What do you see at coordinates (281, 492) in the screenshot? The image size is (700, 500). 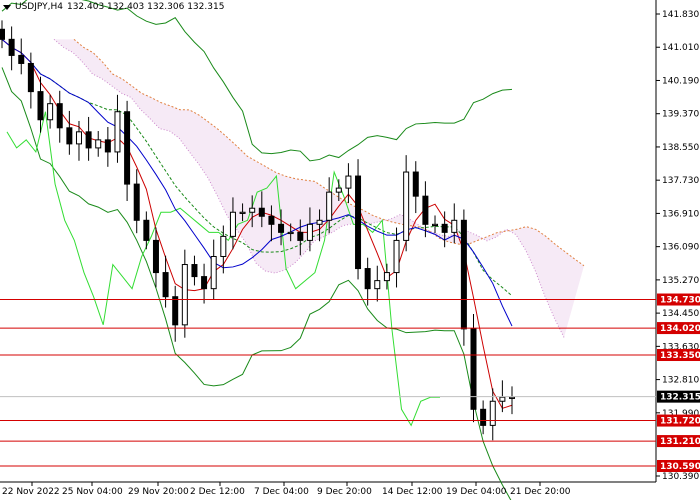 I see `time-label: 7 Dec 04:00` at bounding box center [281, 492].